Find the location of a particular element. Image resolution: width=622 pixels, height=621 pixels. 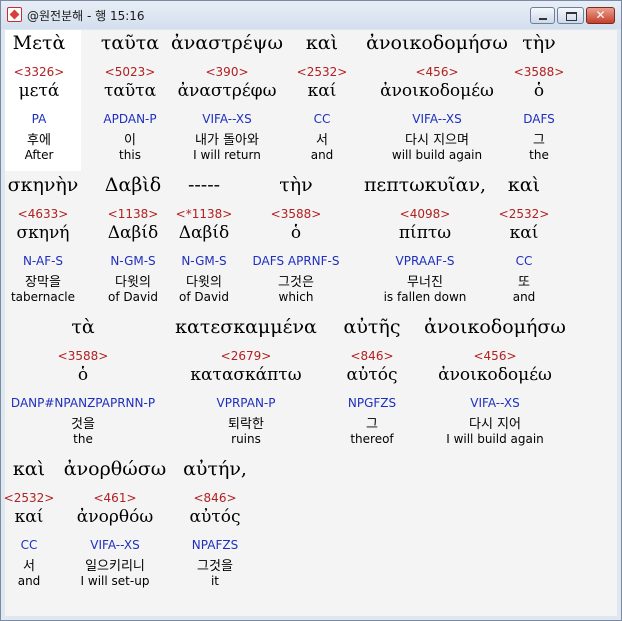

word-greek: αὐτῆς is located at coordinates (372, 327).